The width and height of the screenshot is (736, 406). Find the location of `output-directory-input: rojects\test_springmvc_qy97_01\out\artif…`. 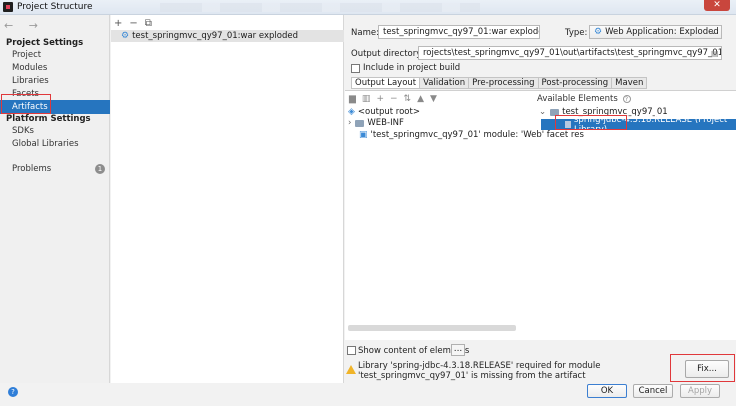

output-directory-input: rojects\test_springmvc_qy97_01\out\artif… is located at coordinates (570, 53).